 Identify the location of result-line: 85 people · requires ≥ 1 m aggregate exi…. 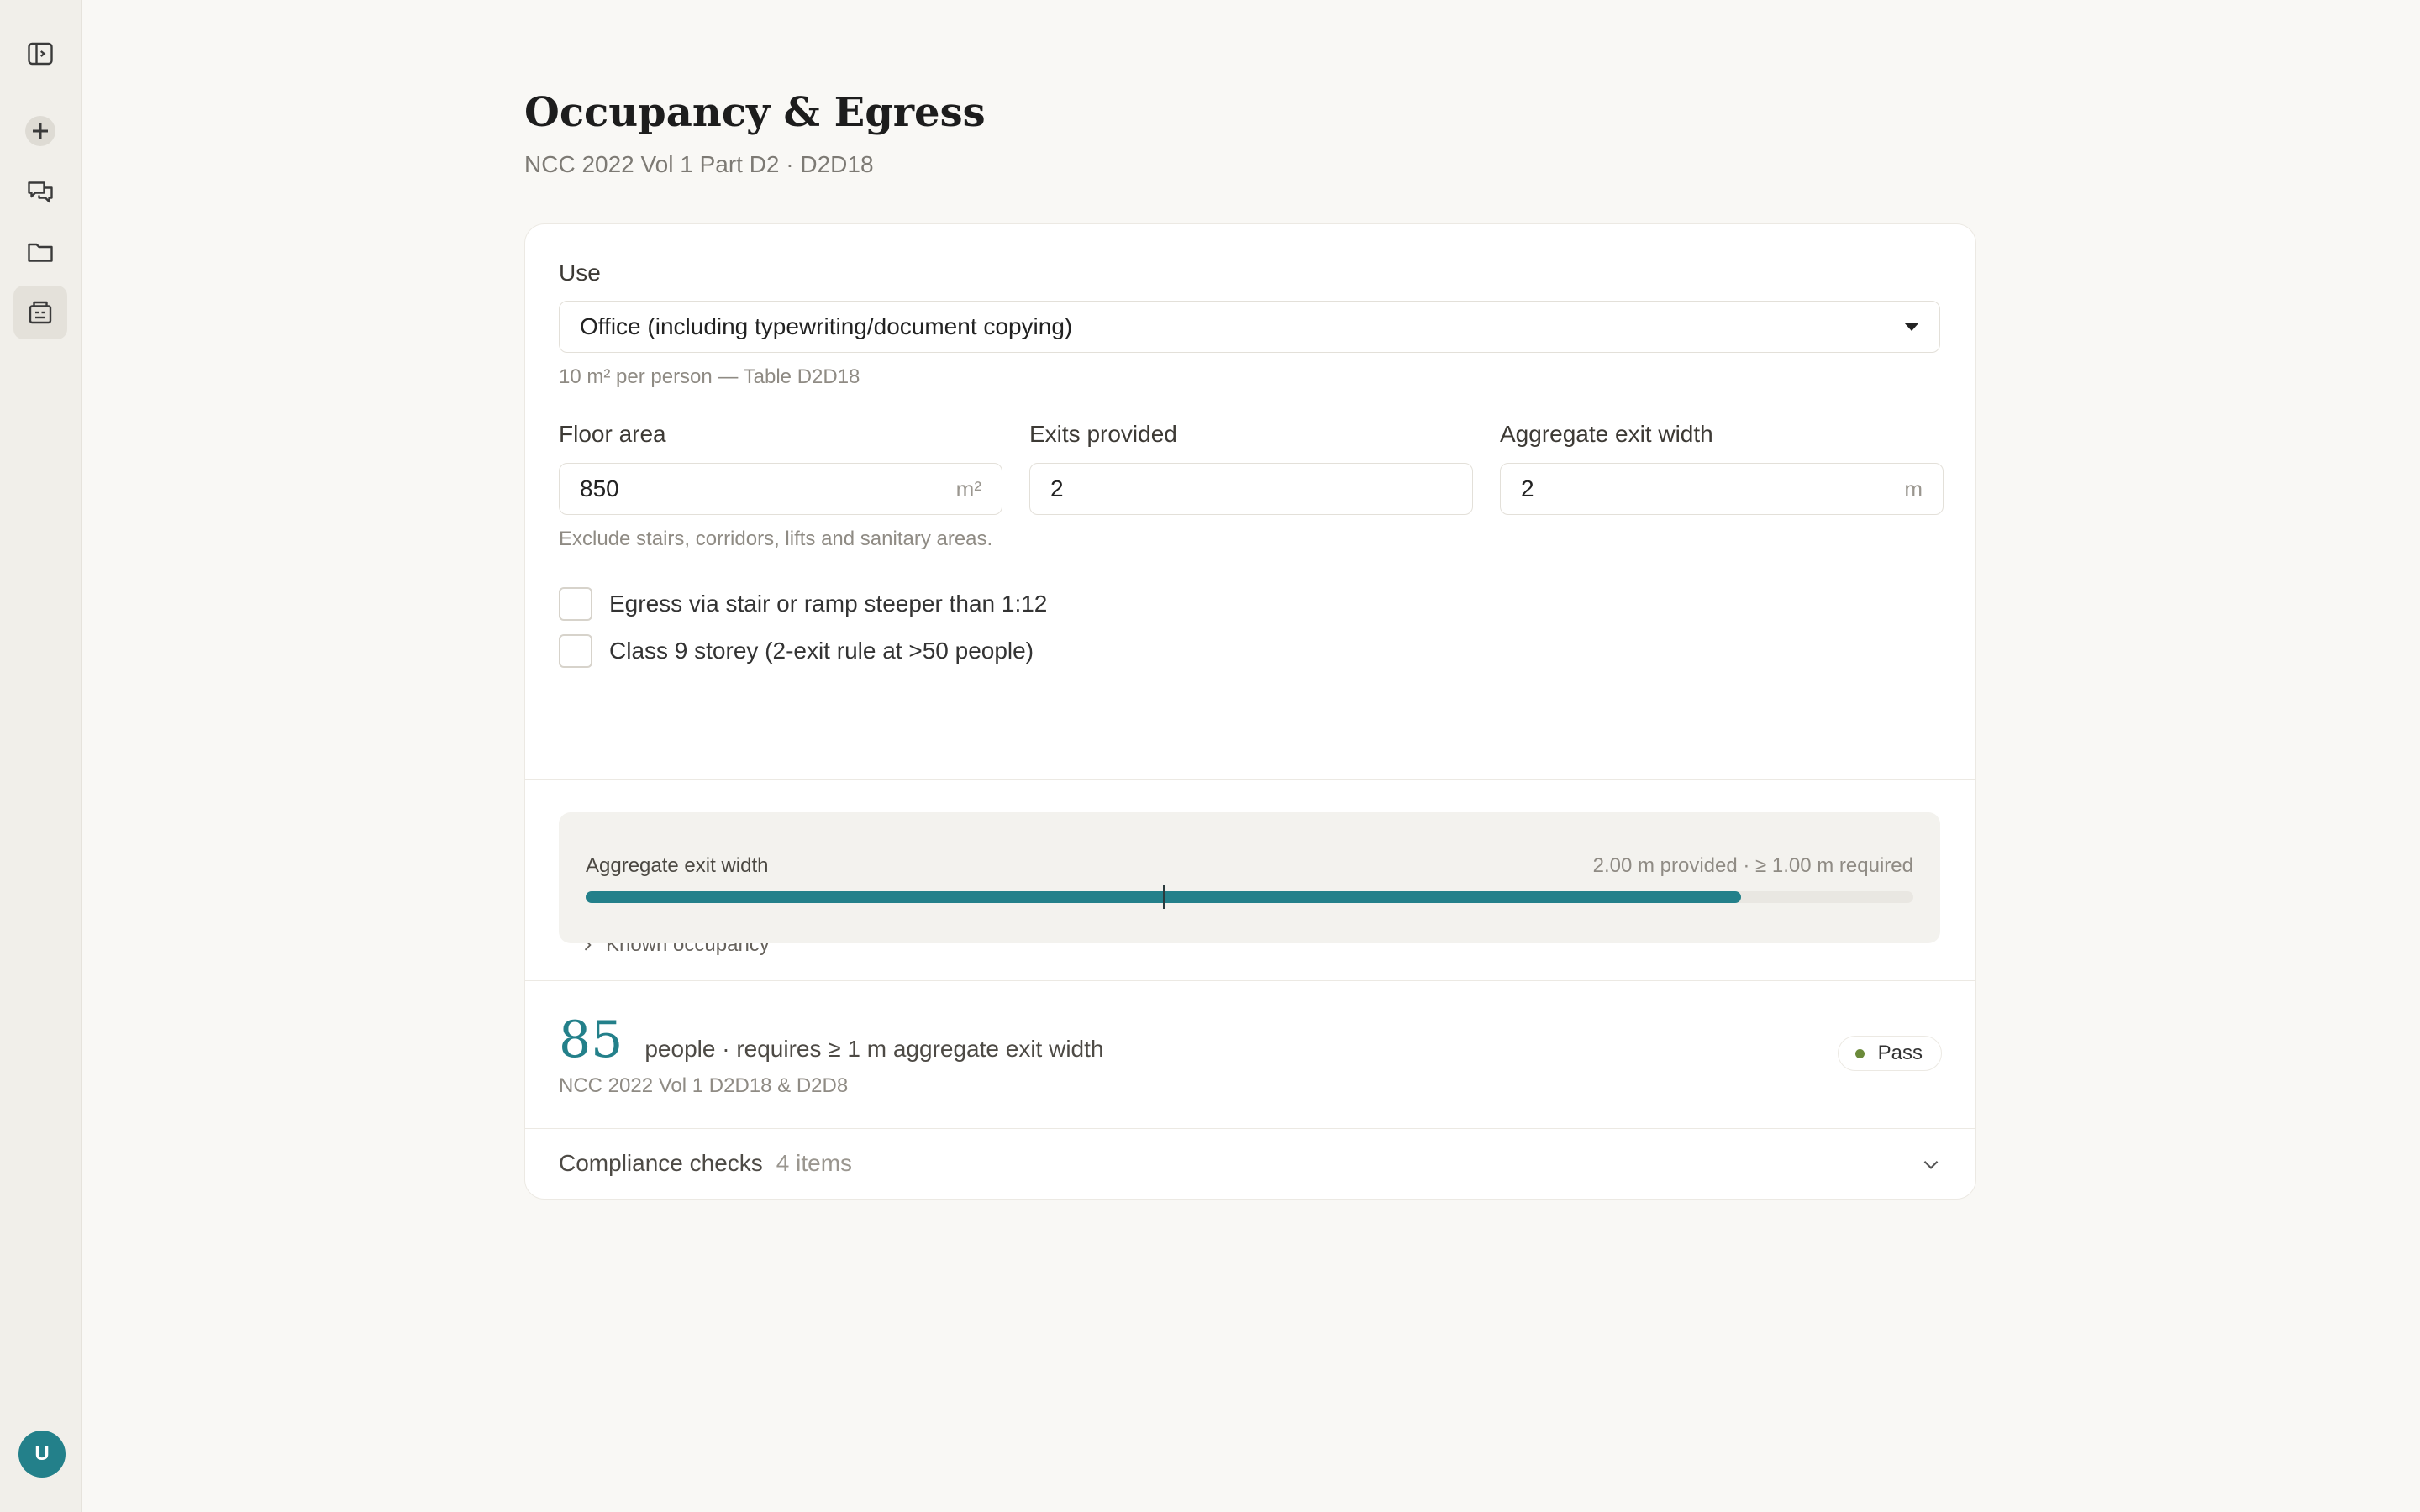
(831, 1040).